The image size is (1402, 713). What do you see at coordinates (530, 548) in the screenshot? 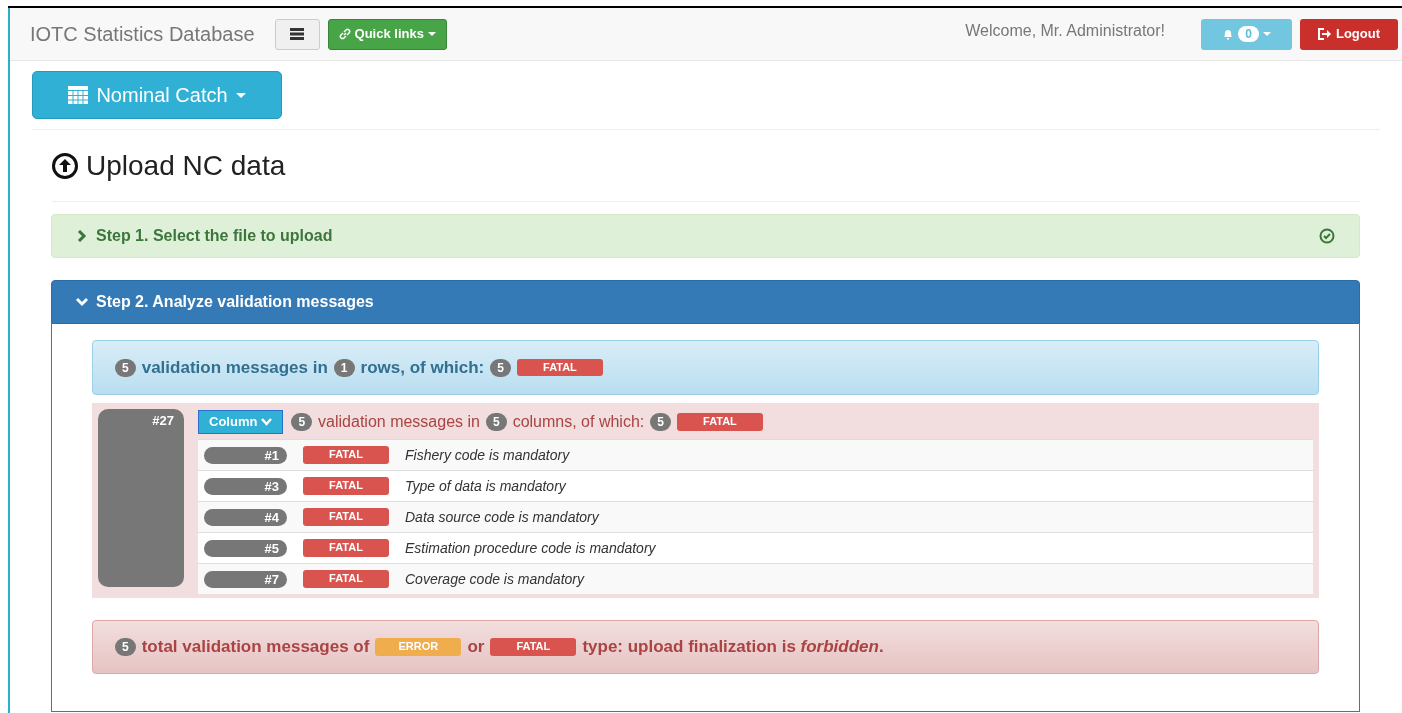
I see `message-text: Estimation procedure code is mandatory` at bounding box center [530, 548].